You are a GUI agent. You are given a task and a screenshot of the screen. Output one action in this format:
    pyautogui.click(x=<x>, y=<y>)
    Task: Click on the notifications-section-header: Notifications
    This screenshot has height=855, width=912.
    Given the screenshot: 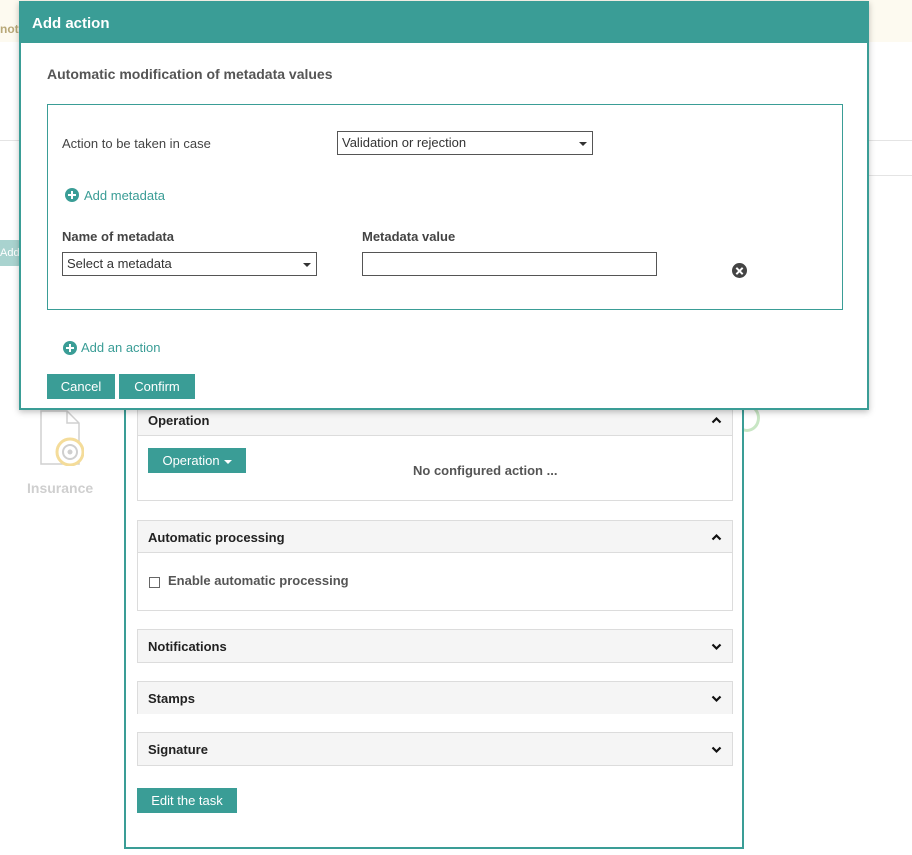 What is the action you would take?
    pyautogui.click(x=435, y=646)
    